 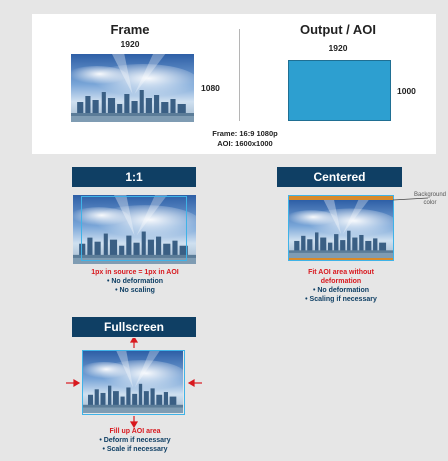 What do you see at coordinates (134, 177) in the screenshot?
I see `one-to-one-banner: 1:1` at bounding box center [134, 177].